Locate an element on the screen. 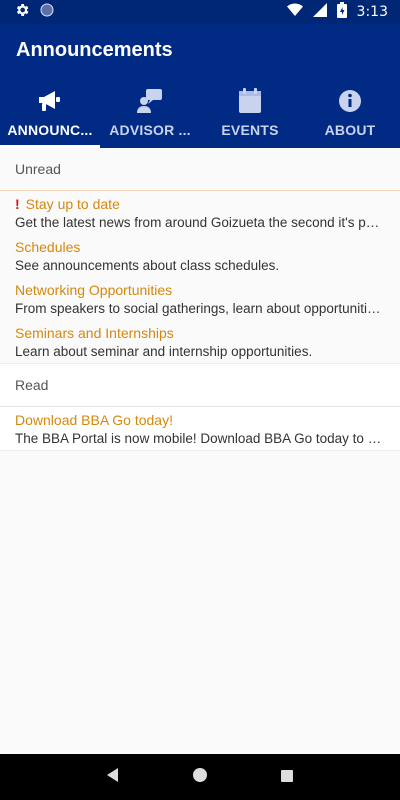 The height and width of the screenshot is (800, 400). tab-about: ABOUT is located at coordinates (350, 112).